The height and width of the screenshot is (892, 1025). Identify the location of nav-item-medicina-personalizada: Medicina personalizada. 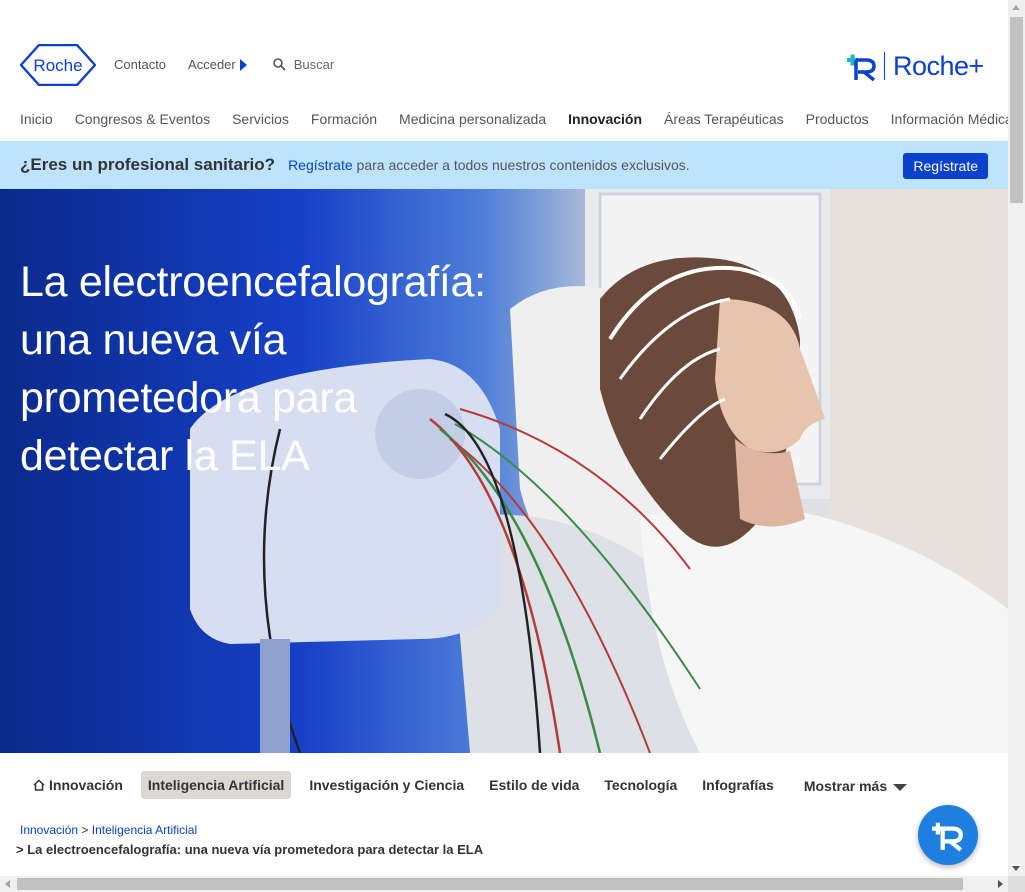
(472, 119).